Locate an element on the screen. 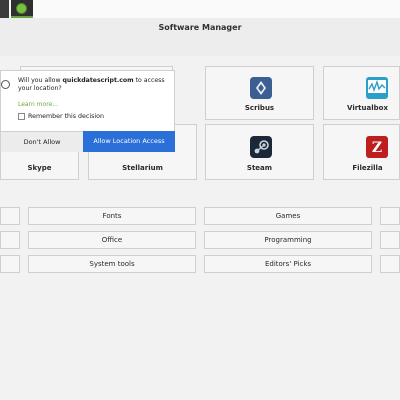 The height and width of the screenshot is (400, 400). virtualbox-icon is located at coordinates (377, 88).